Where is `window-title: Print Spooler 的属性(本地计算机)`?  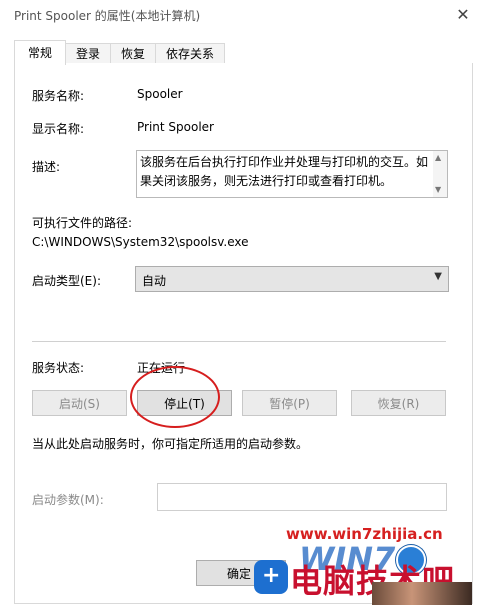 window-title: Print Spooler 的属性(本地计算机) is located at coordinates (107, 16).